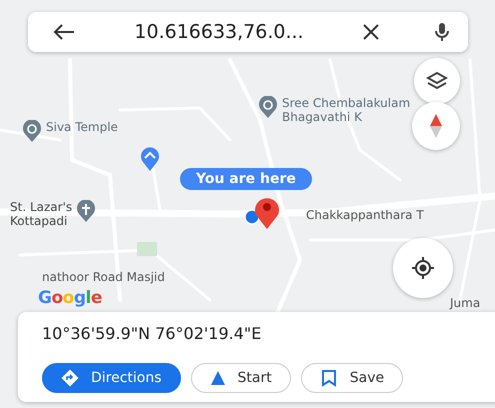 The width and height of the screenshot is (495, 408). Describe the element at coordinates (465, 303) in the screenshot. I see `place-label: Juma` at that location.